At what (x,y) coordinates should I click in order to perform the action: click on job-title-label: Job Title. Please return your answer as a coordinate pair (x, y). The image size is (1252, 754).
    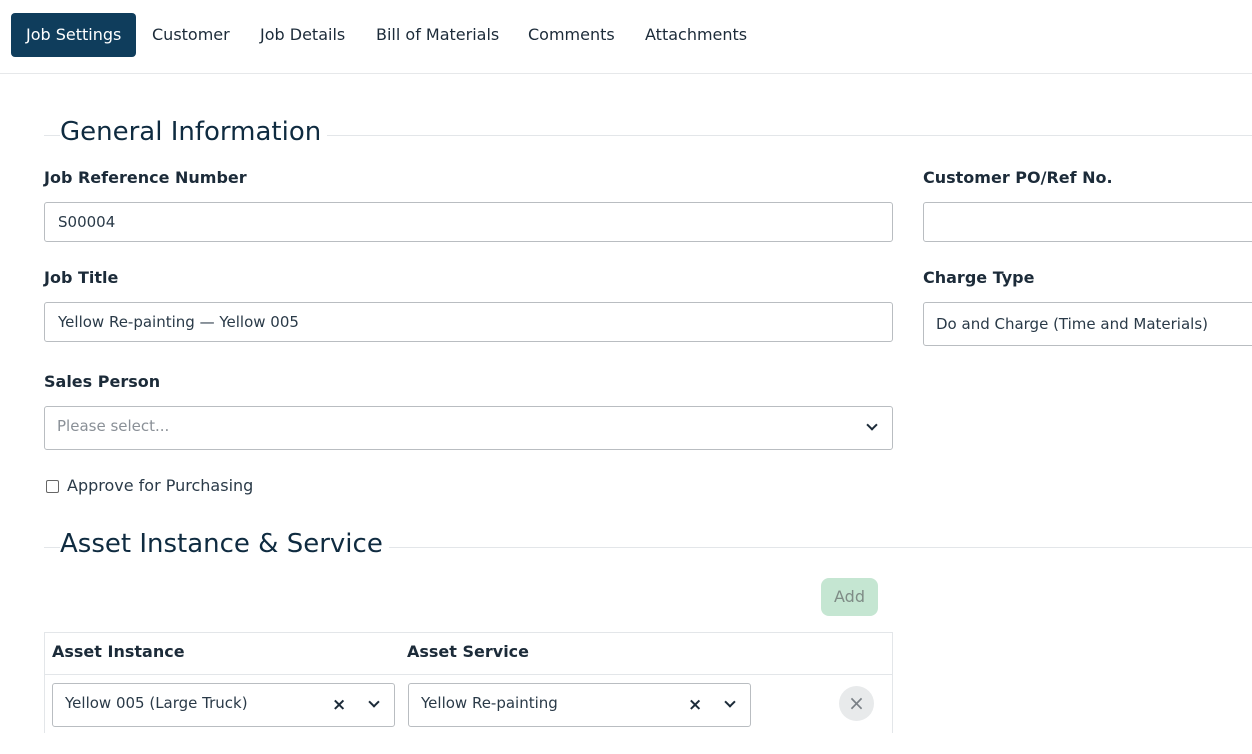
    Looking at the image, I should click on (81, 277).